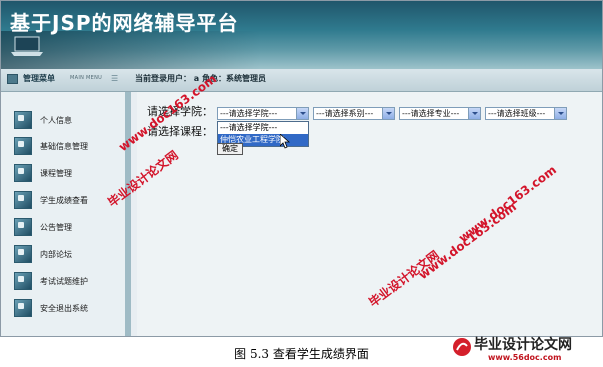  Describe the element at coordinates (285, 141) in the screenshot. I see `mouse-cursor-icon` at that location.